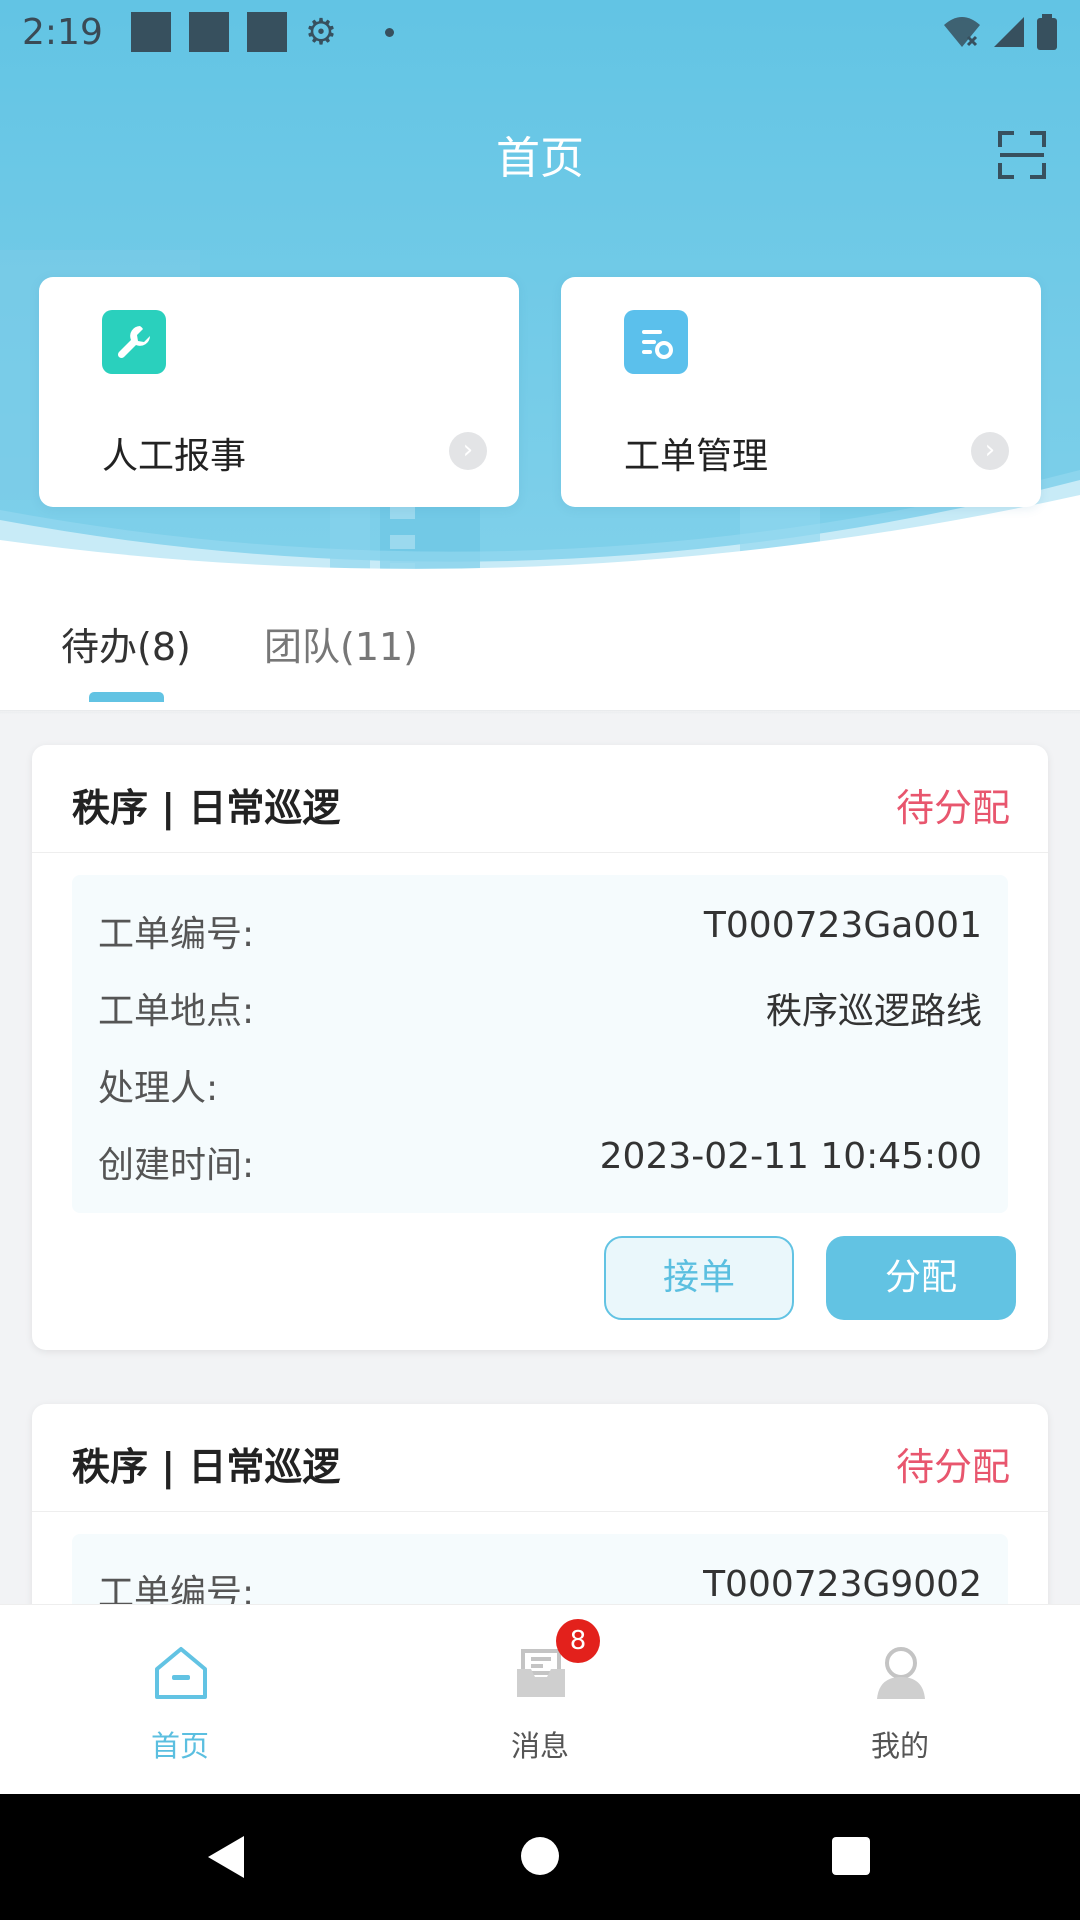 The height and width of the screenshot is (1920, 1080). I want to click on status-time: 2:19, so click(62, 32).